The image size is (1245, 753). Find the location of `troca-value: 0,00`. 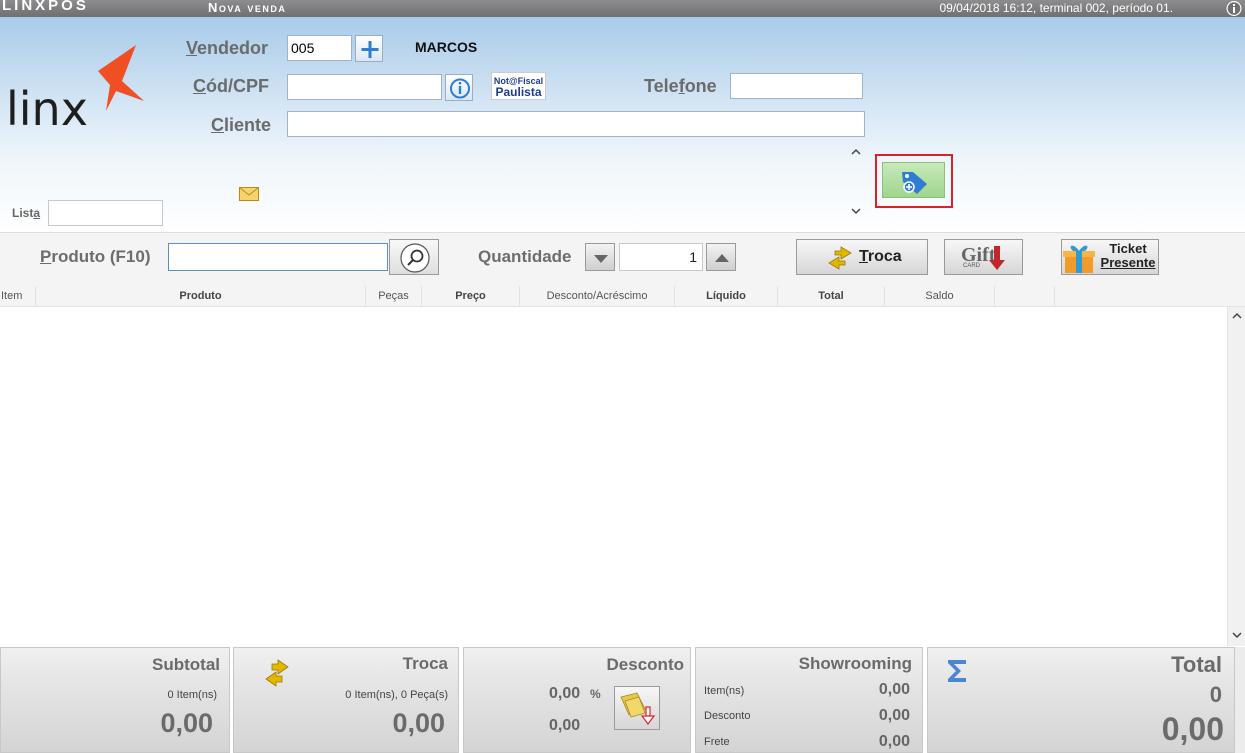

troca-value: 0,00 is located at coordinates (418, 723).